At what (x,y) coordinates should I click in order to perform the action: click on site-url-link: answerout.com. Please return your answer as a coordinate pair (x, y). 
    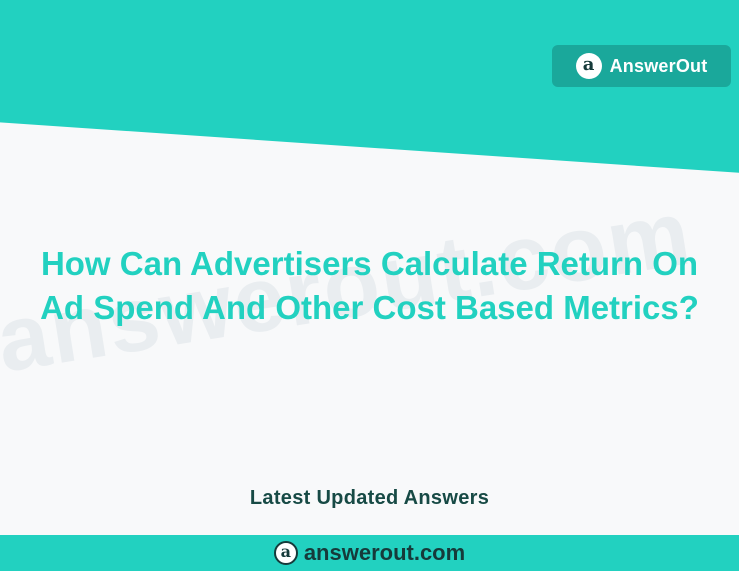
    Looking at the image, I should click on (384, 553).